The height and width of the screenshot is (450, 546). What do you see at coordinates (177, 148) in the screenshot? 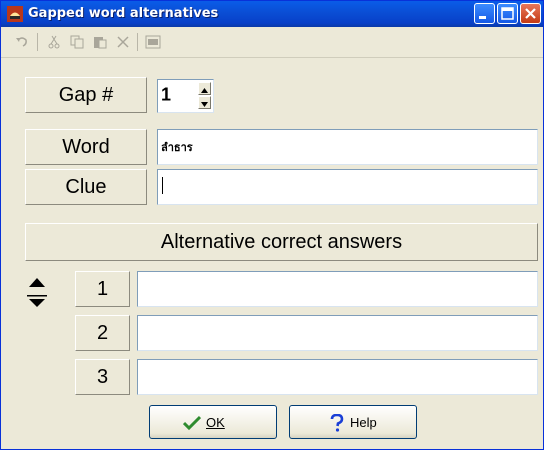
I see `word-value: ลำธาร` at bounding box center [177, 148].